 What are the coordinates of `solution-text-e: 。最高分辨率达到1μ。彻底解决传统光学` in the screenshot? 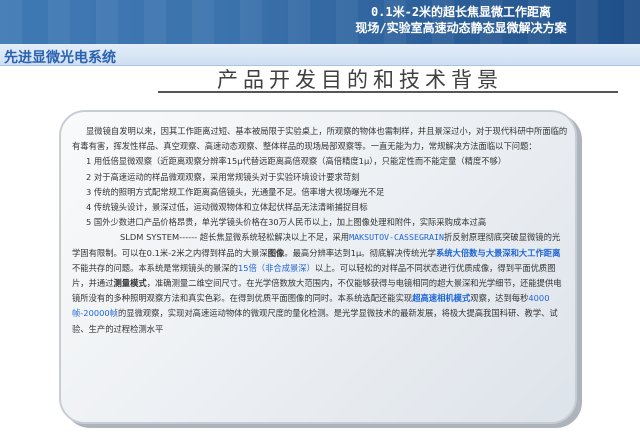 It's located at (360, 252).